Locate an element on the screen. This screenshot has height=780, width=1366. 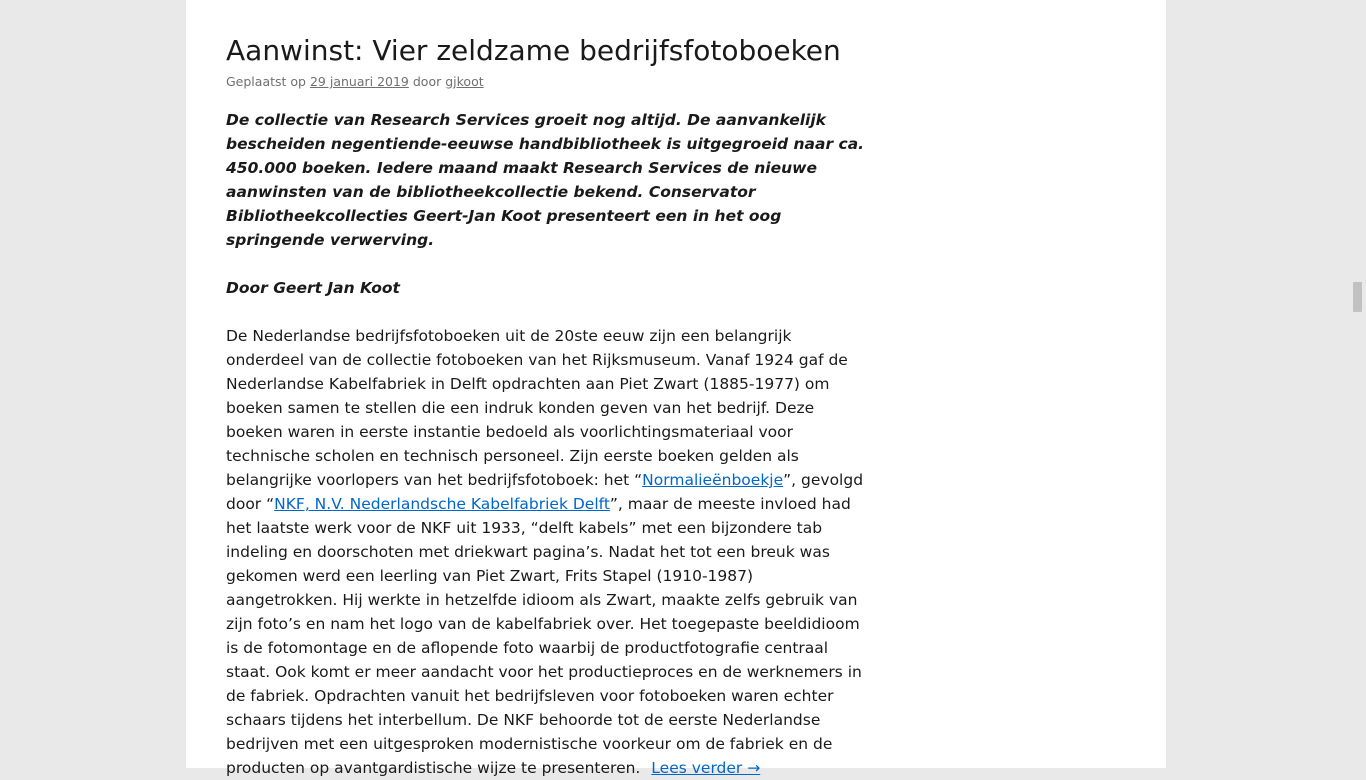
normalieenboekje-link: Normalieënboekje is located at coordinates (712, 480).